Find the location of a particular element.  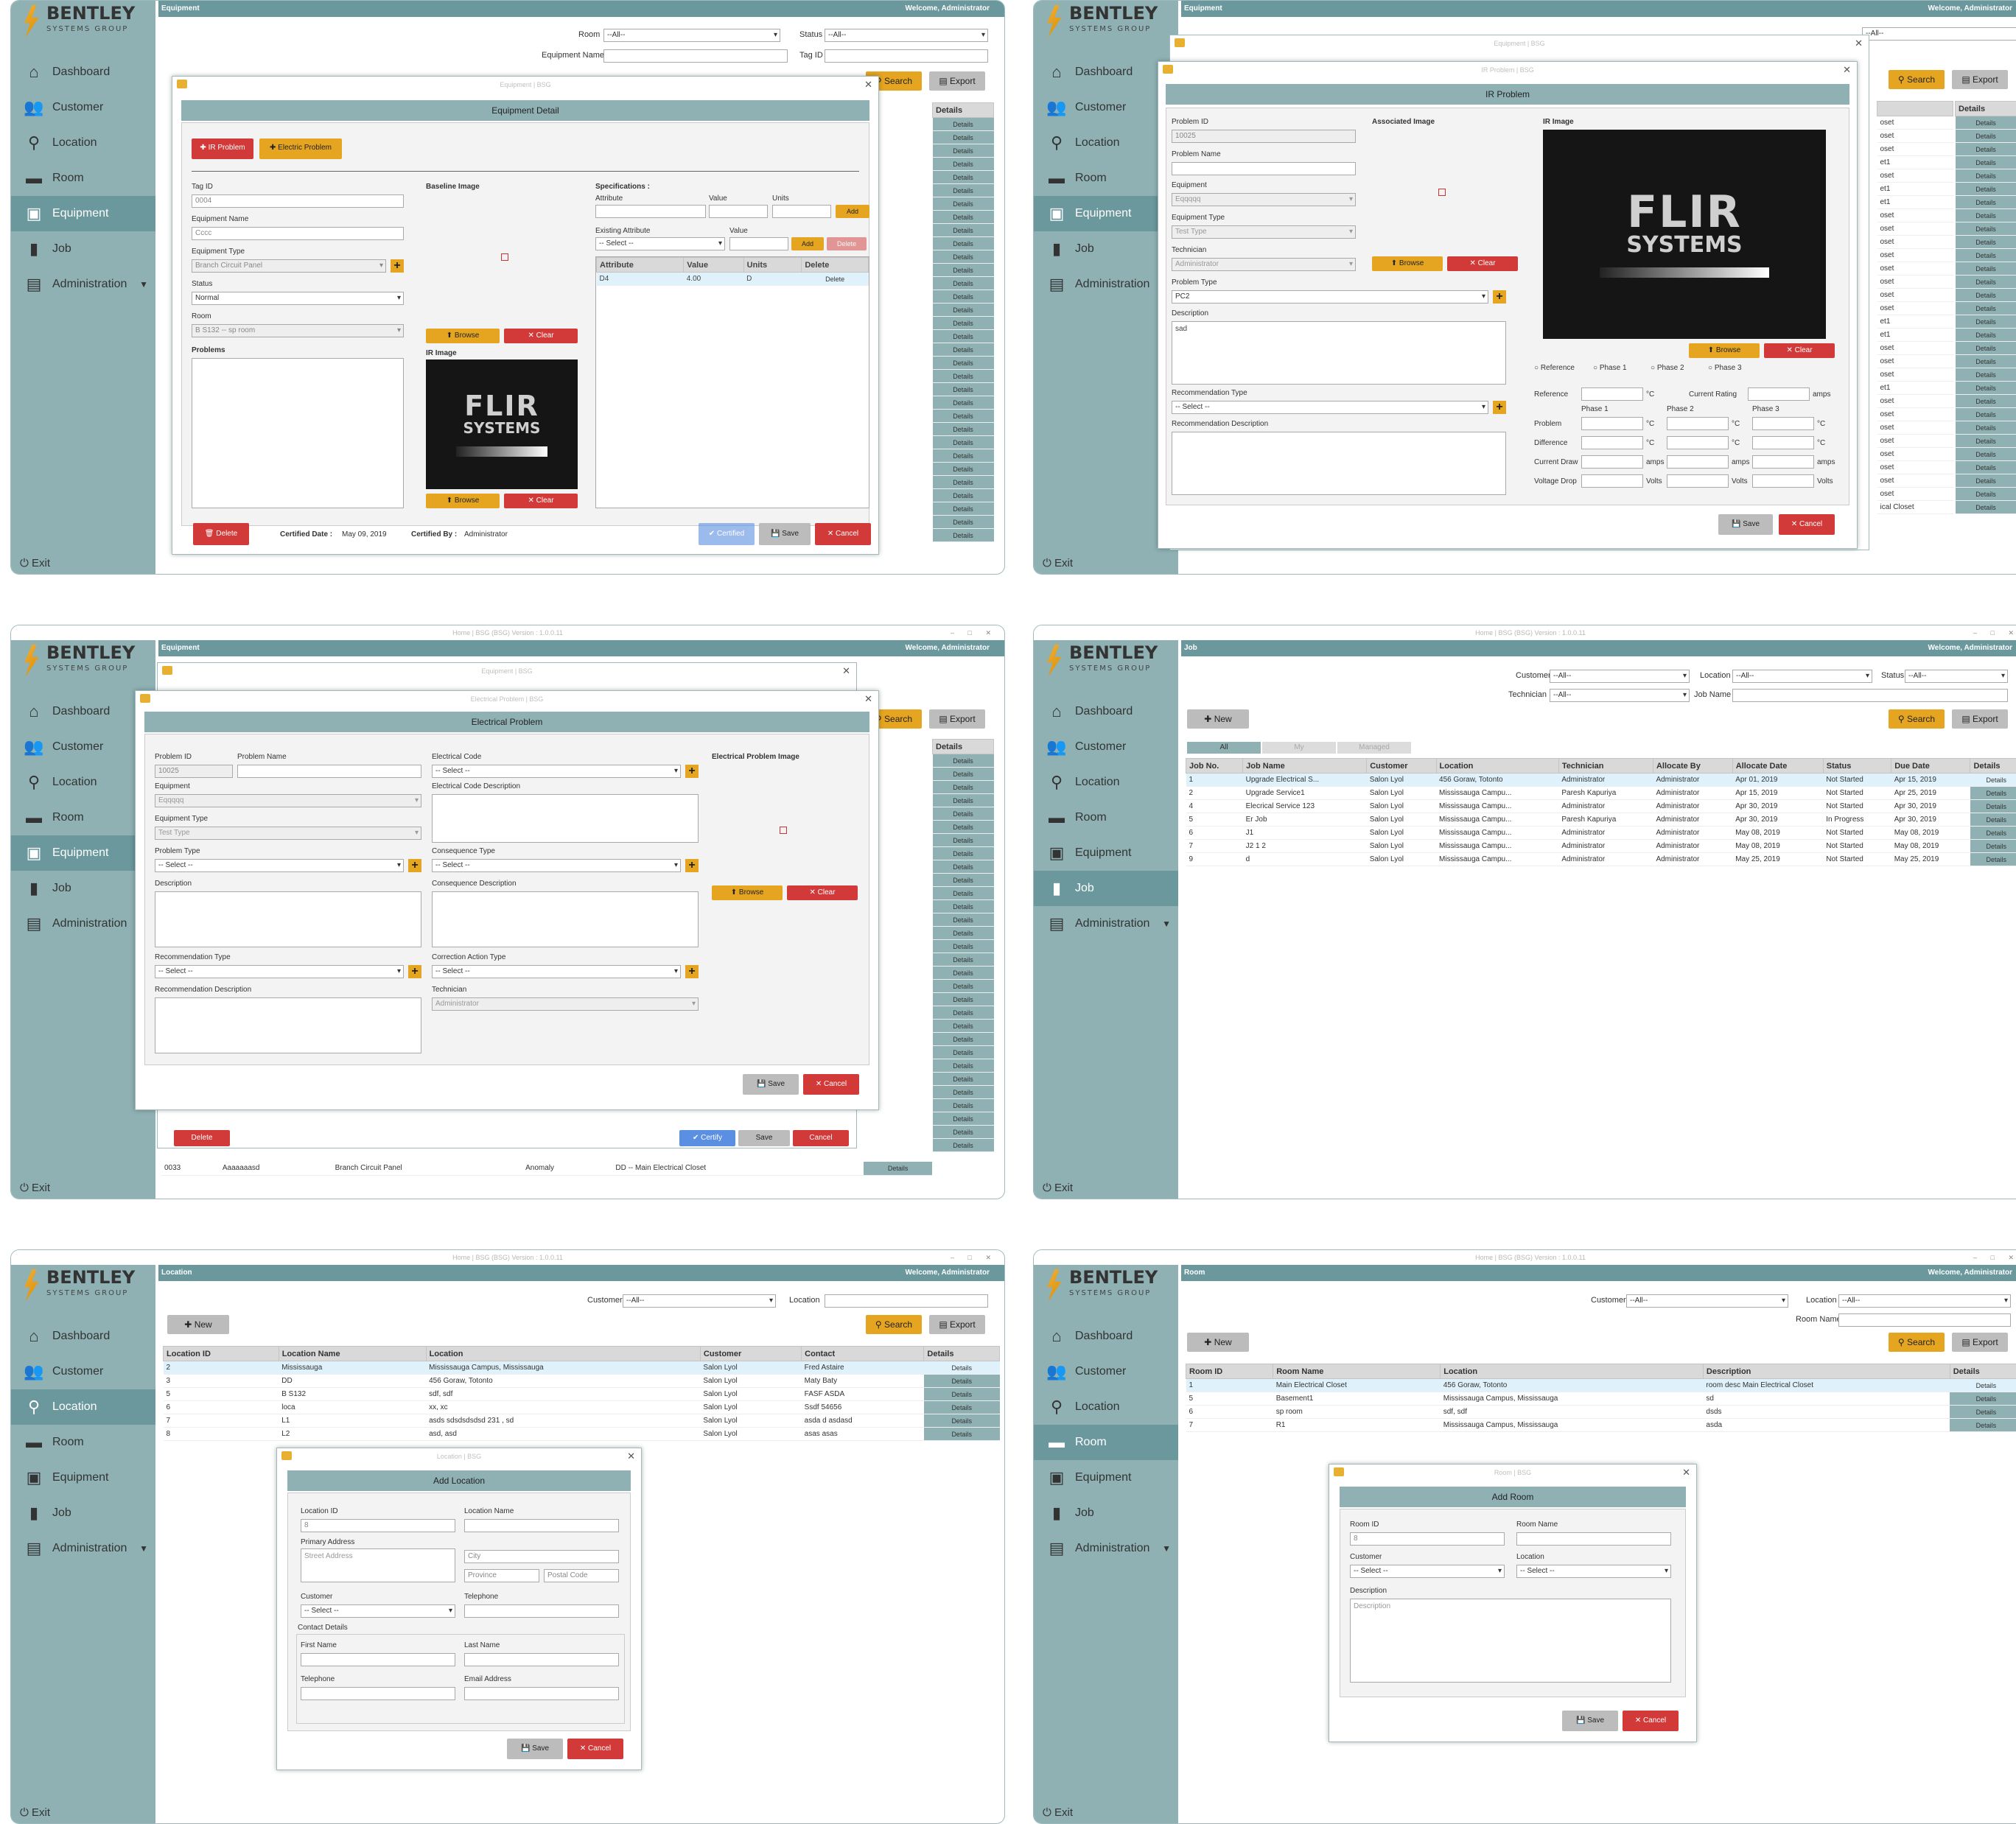

attribute-input is located at coordinates (650, 211).